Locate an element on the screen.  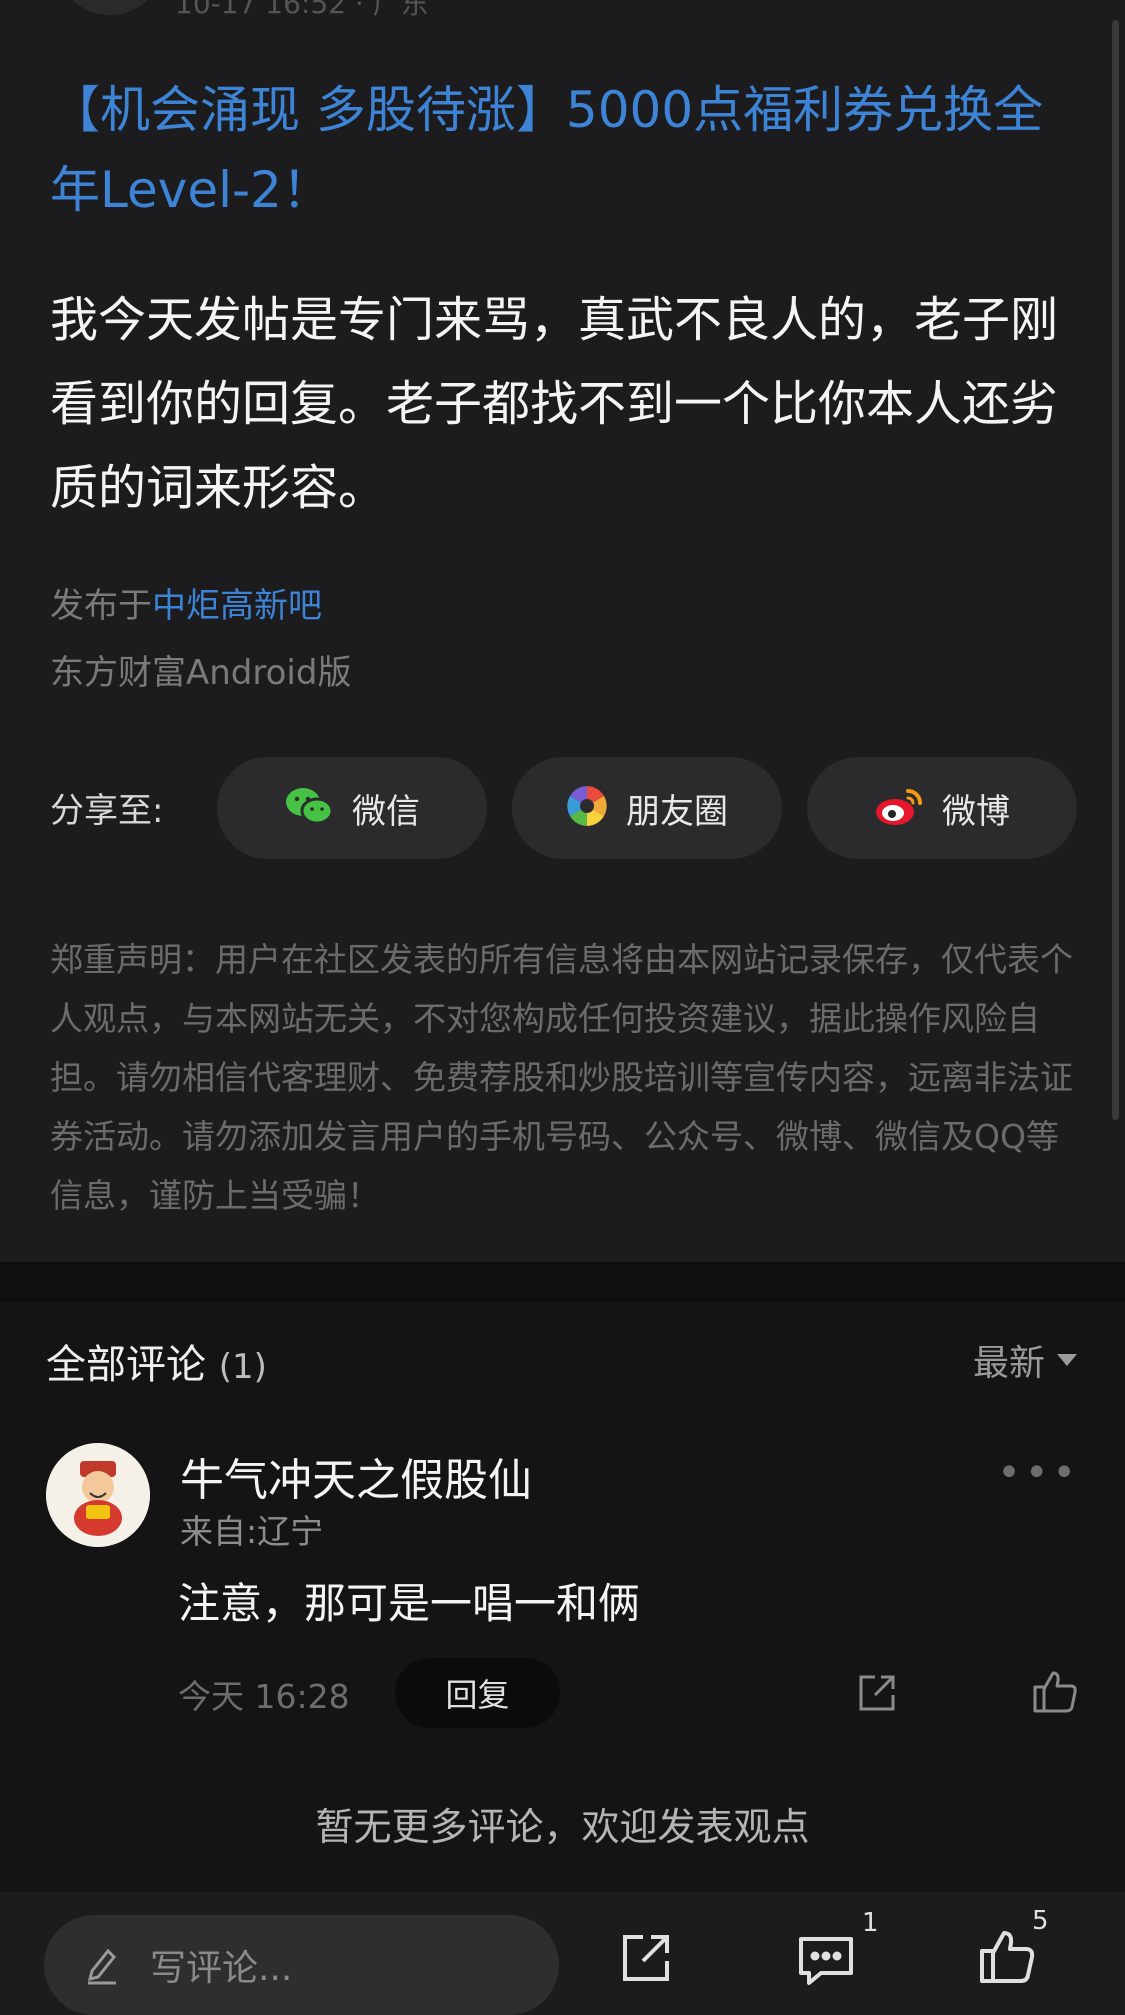
pencil-icon is located at coordinates (102, 1965).